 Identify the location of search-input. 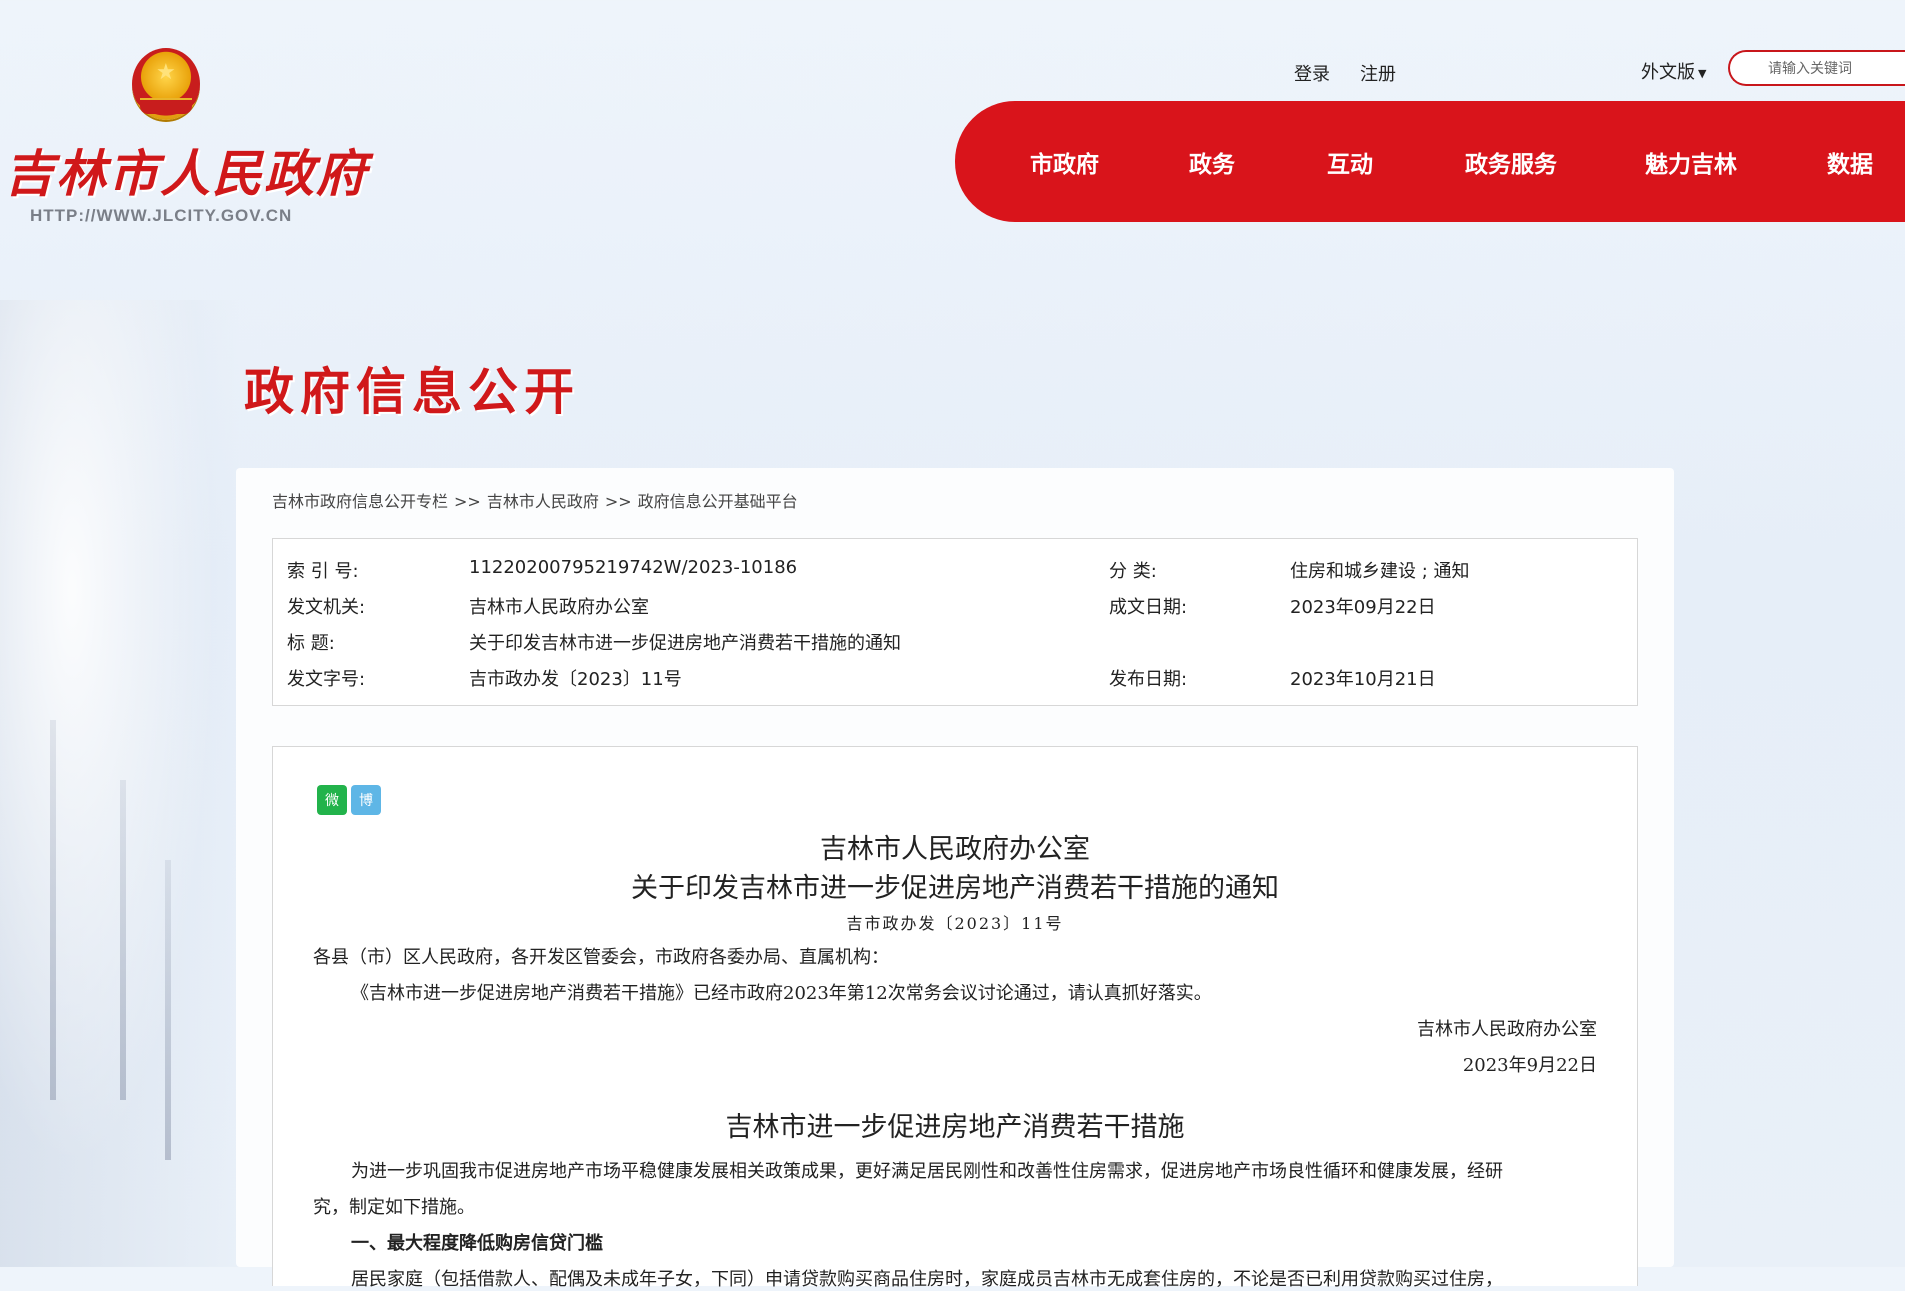
(1817, 69).